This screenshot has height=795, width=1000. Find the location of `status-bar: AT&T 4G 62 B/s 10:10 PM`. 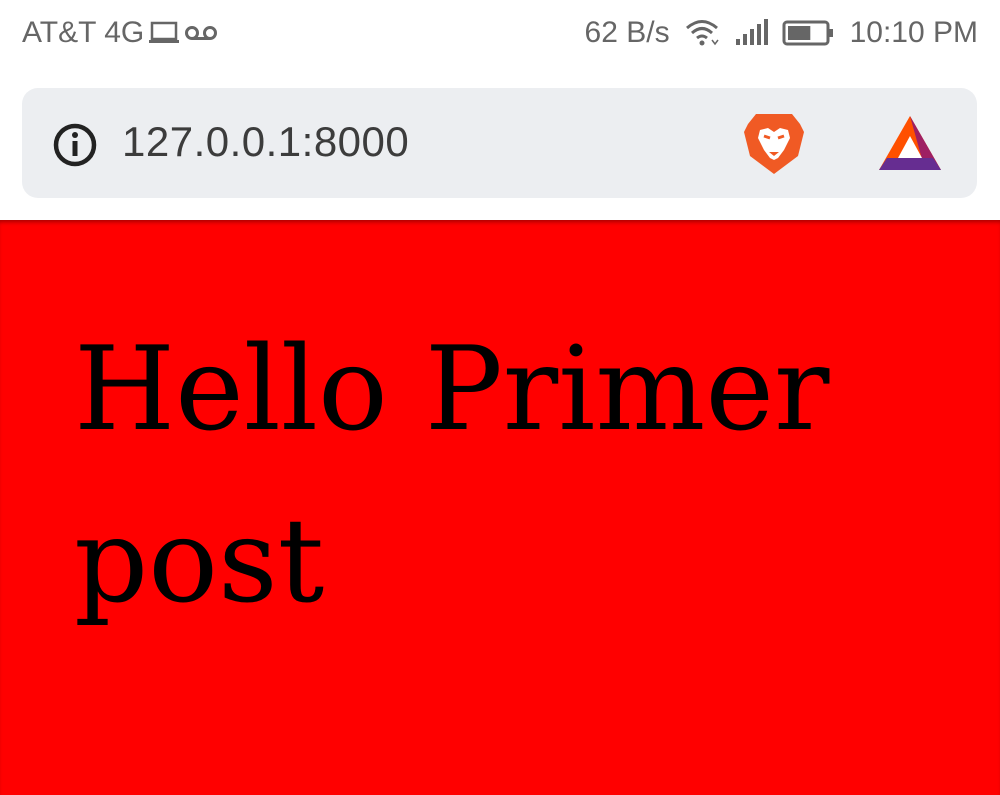

status-bar: AT&T 4G 62 B/s 10:10 PM is located at coordinates (500, 35).